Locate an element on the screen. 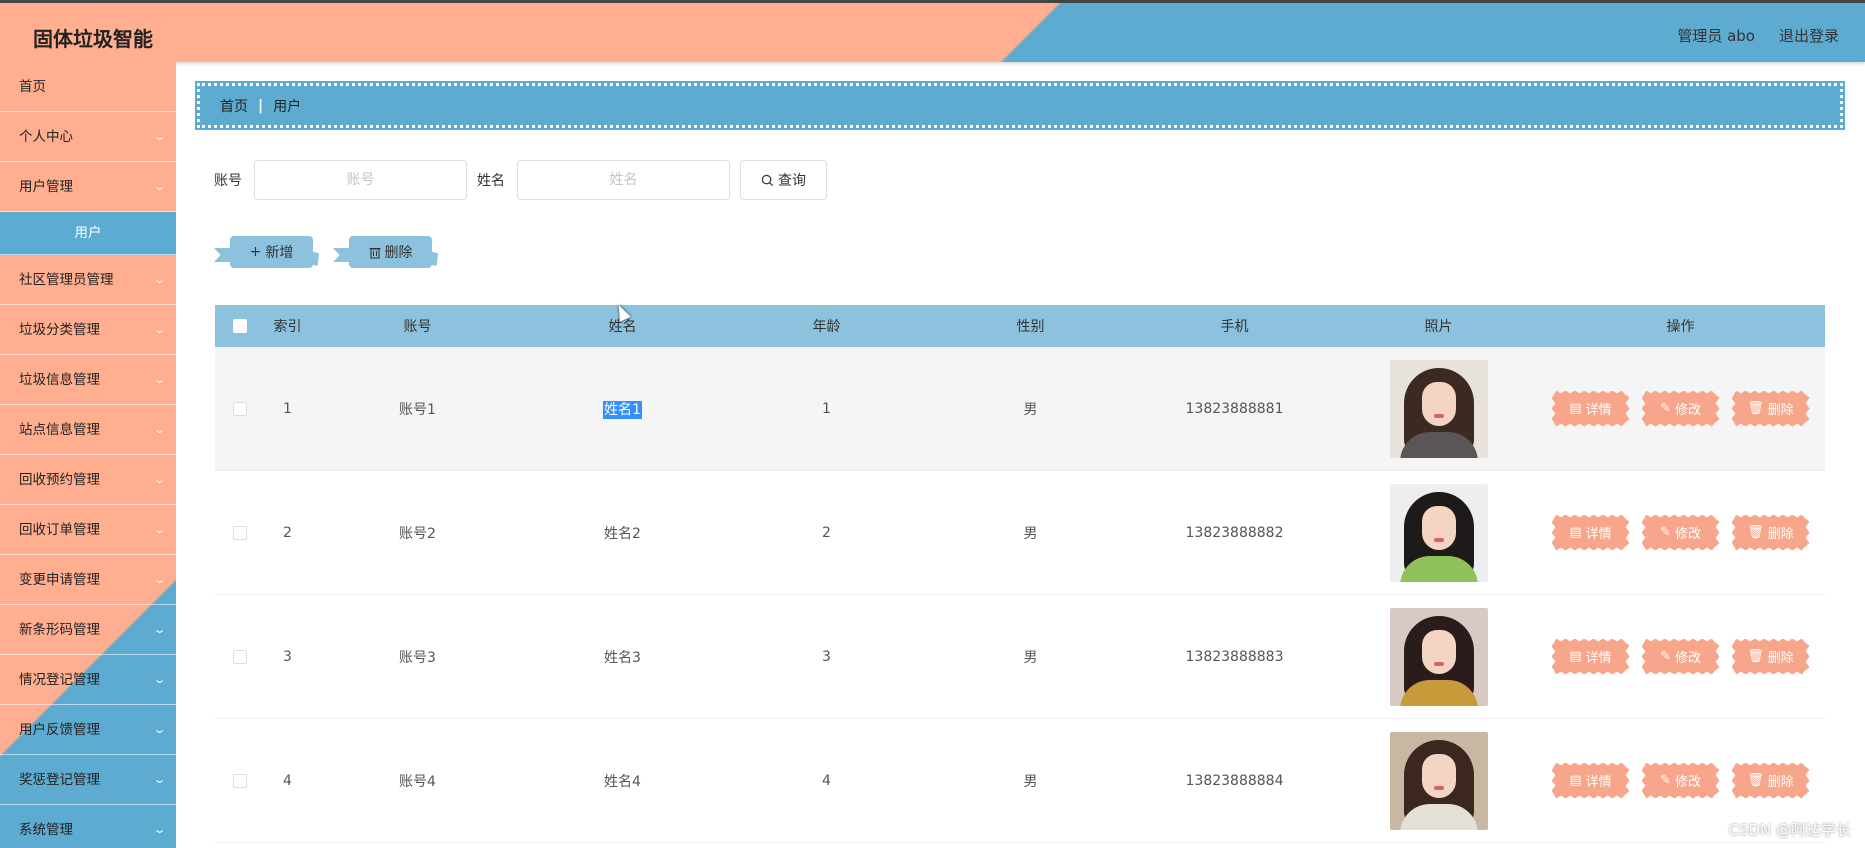 The width and height of the screenshot is (1865, 848). sidebar-item: 个人中心 ⌄ is located at coordinates (88, 137).